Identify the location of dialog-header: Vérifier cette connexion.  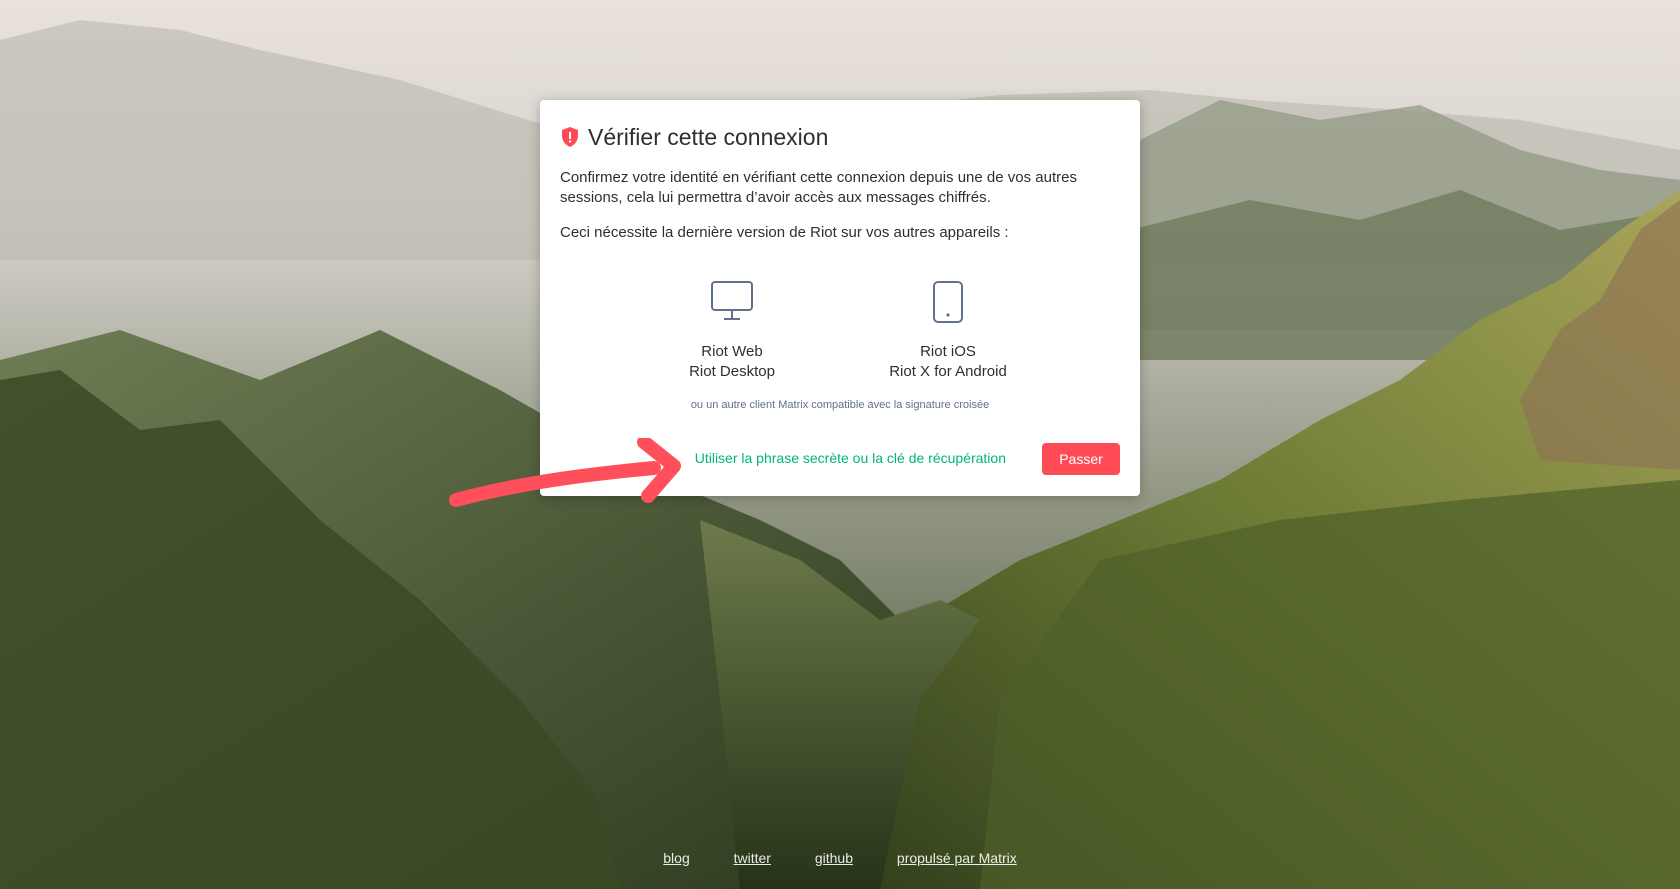
(840, 137).